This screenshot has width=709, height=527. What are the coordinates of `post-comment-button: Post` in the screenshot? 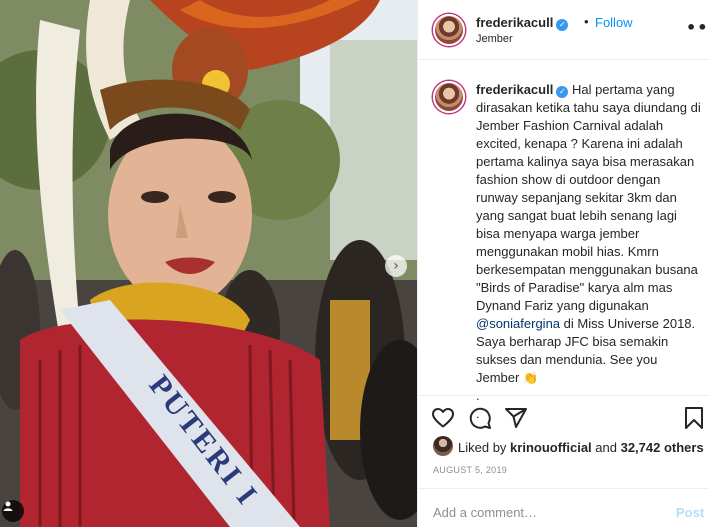 It's located at (690, 512).